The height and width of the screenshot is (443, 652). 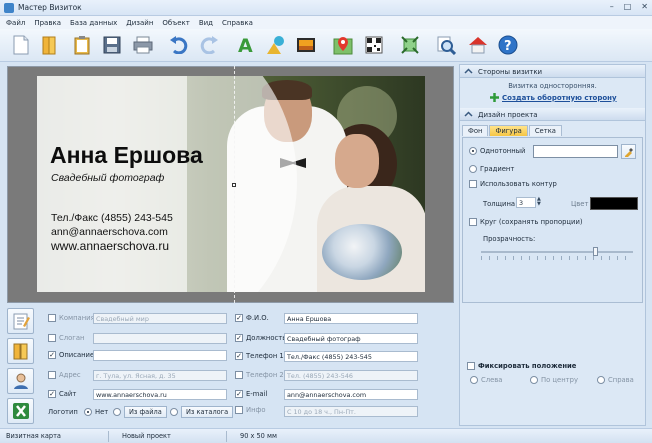 I want to click on menu-object: Объект, so click(x=175, y=23).